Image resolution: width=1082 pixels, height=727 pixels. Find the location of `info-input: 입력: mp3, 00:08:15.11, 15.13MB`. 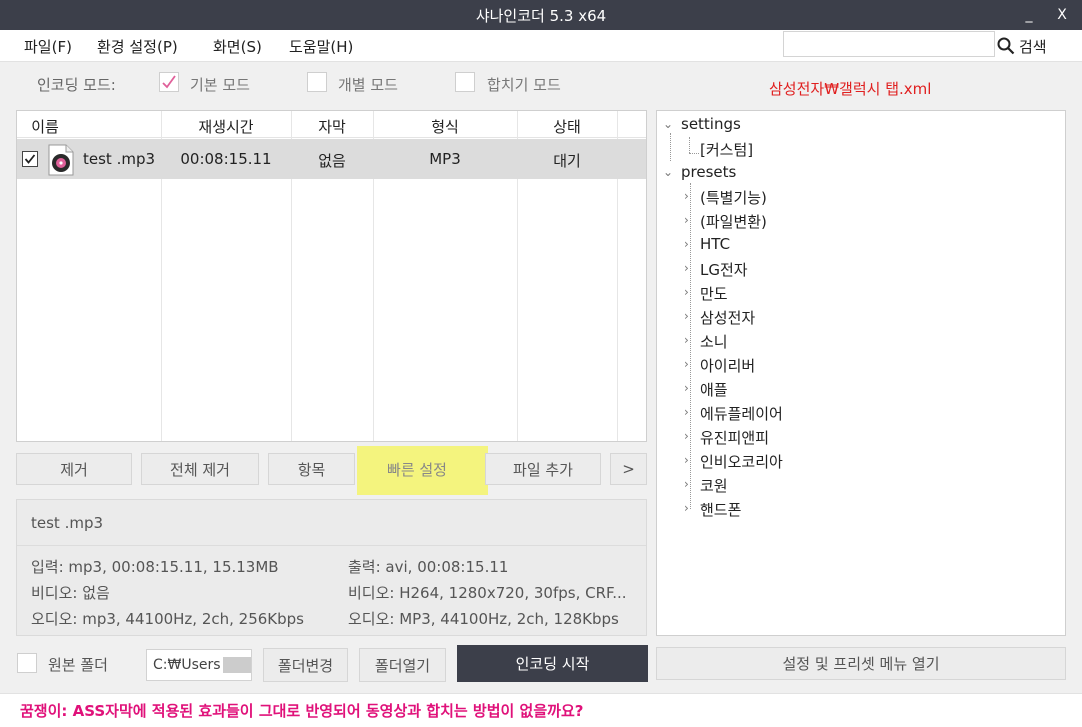

info-input: 입력: mp3, 00:08:15.11, 15.13MB is located at coordinates (155, 567).